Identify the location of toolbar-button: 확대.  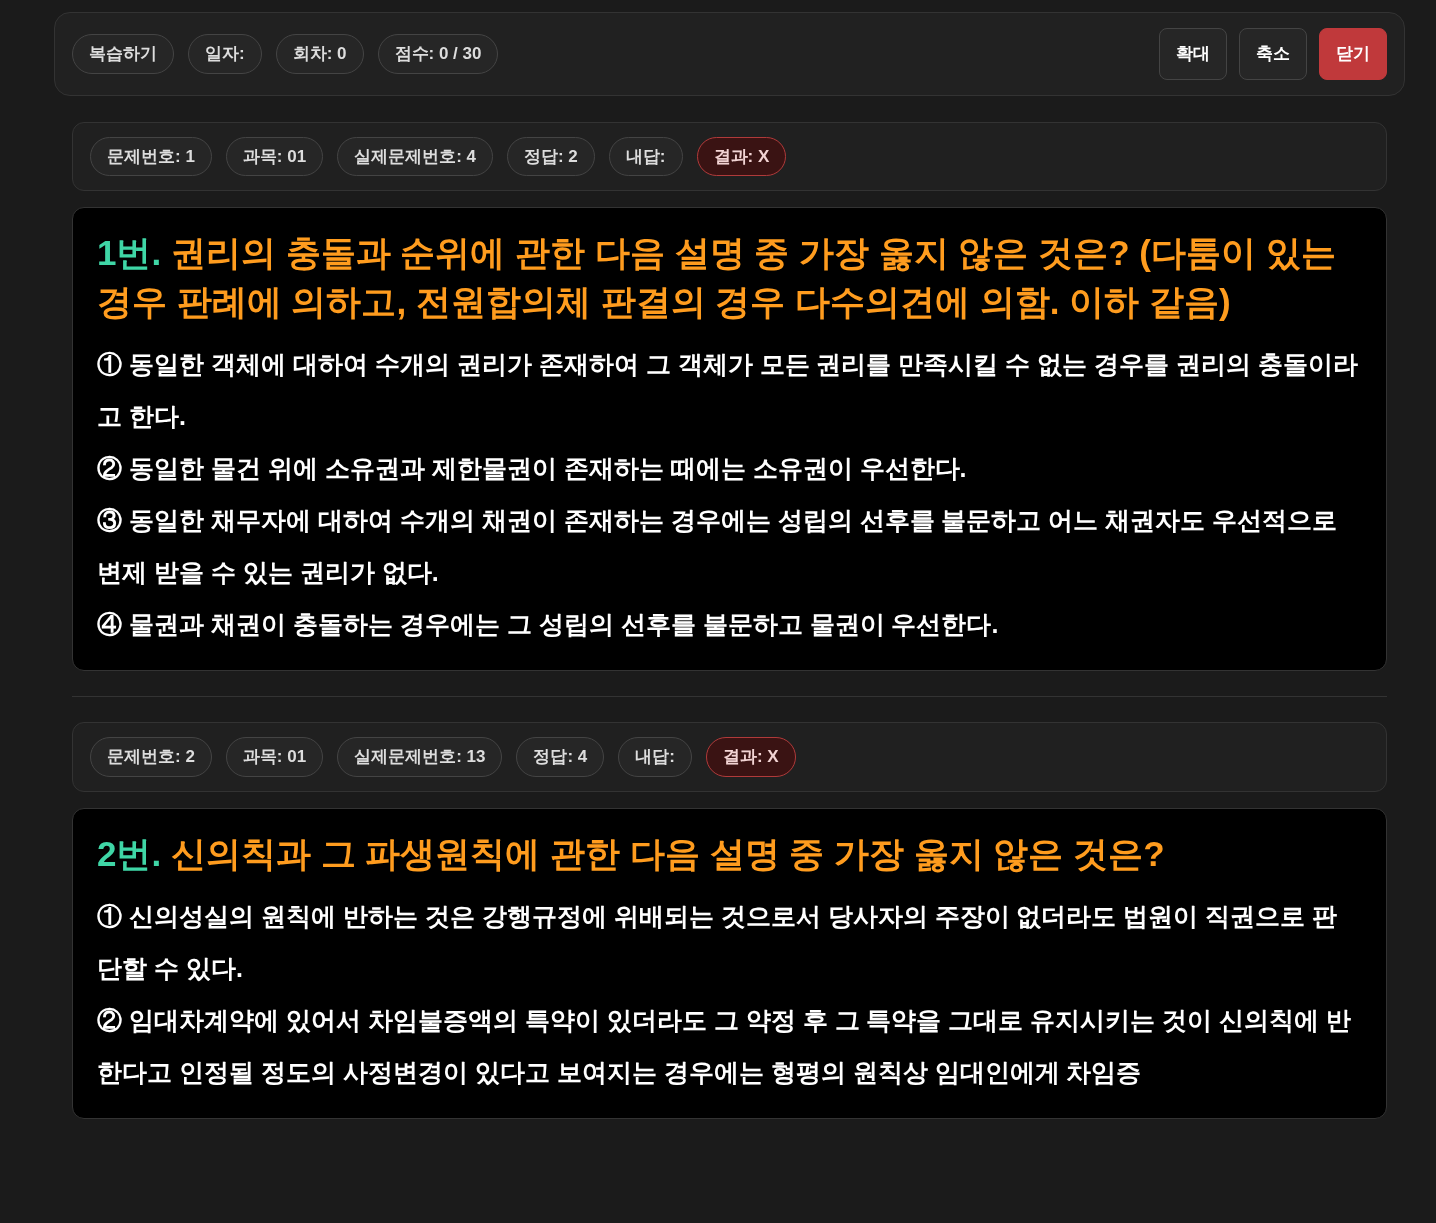
(1193, 54).